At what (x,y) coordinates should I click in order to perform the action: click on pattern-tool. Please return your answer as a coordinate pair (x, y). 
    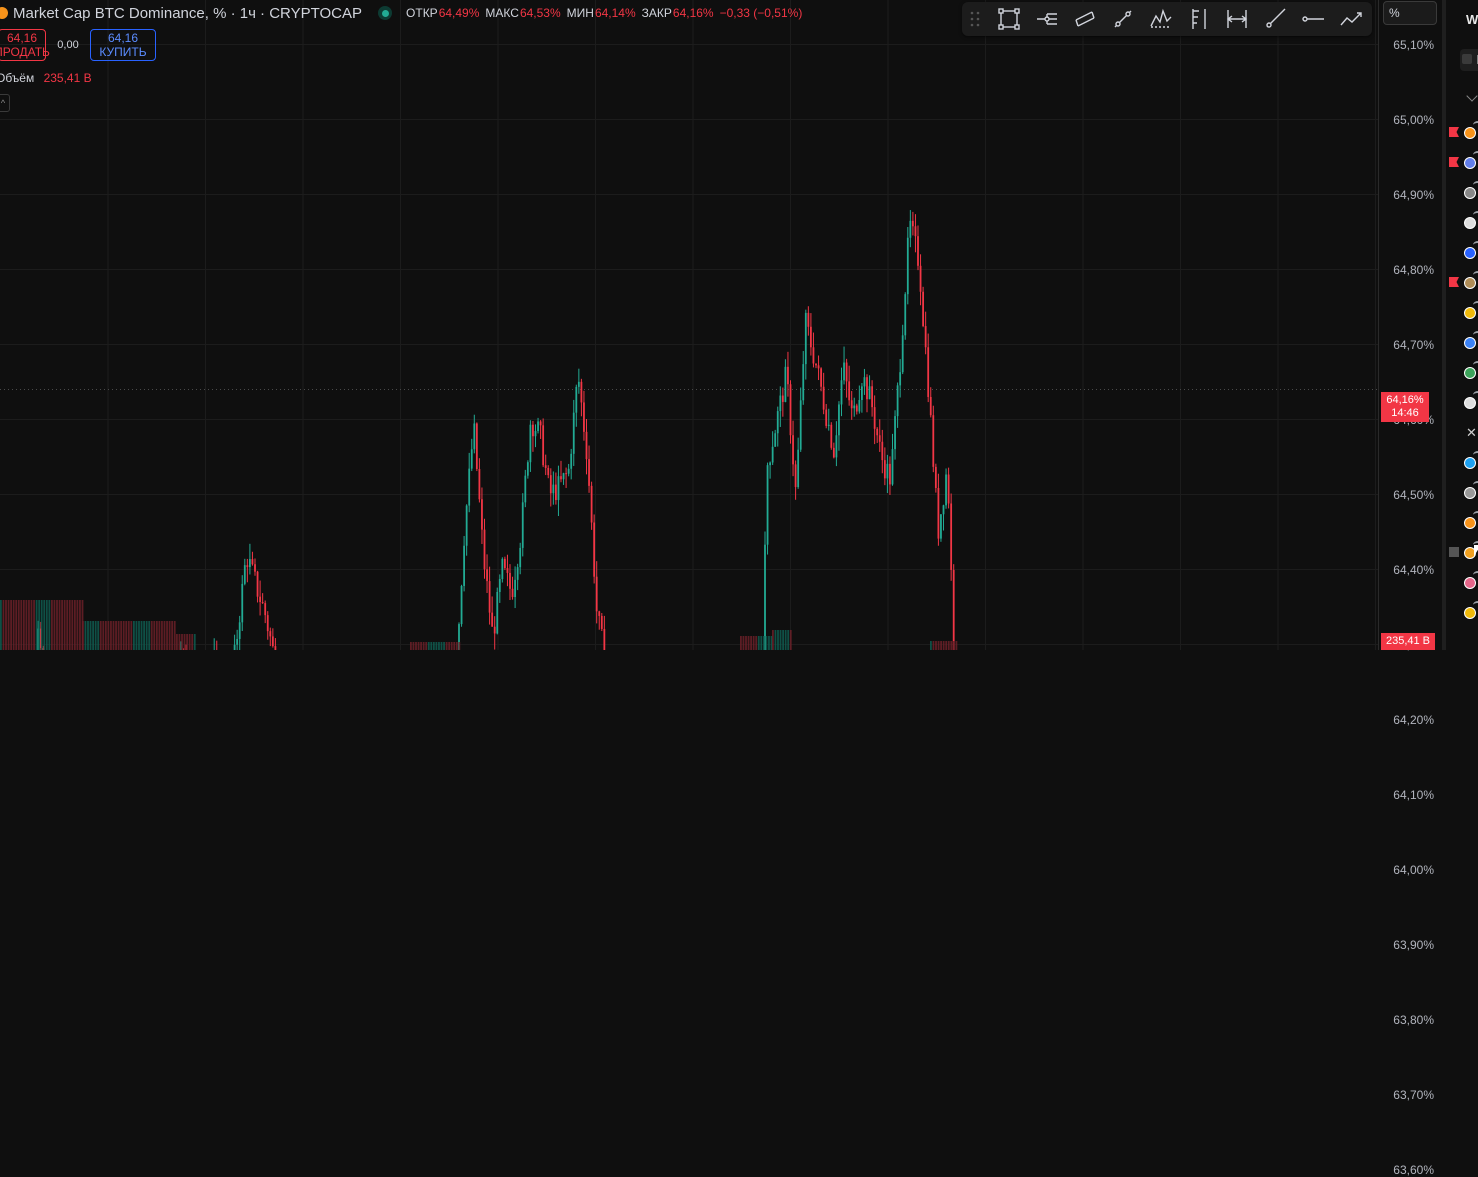
    Looking at the image, I should click on (1161, 19).